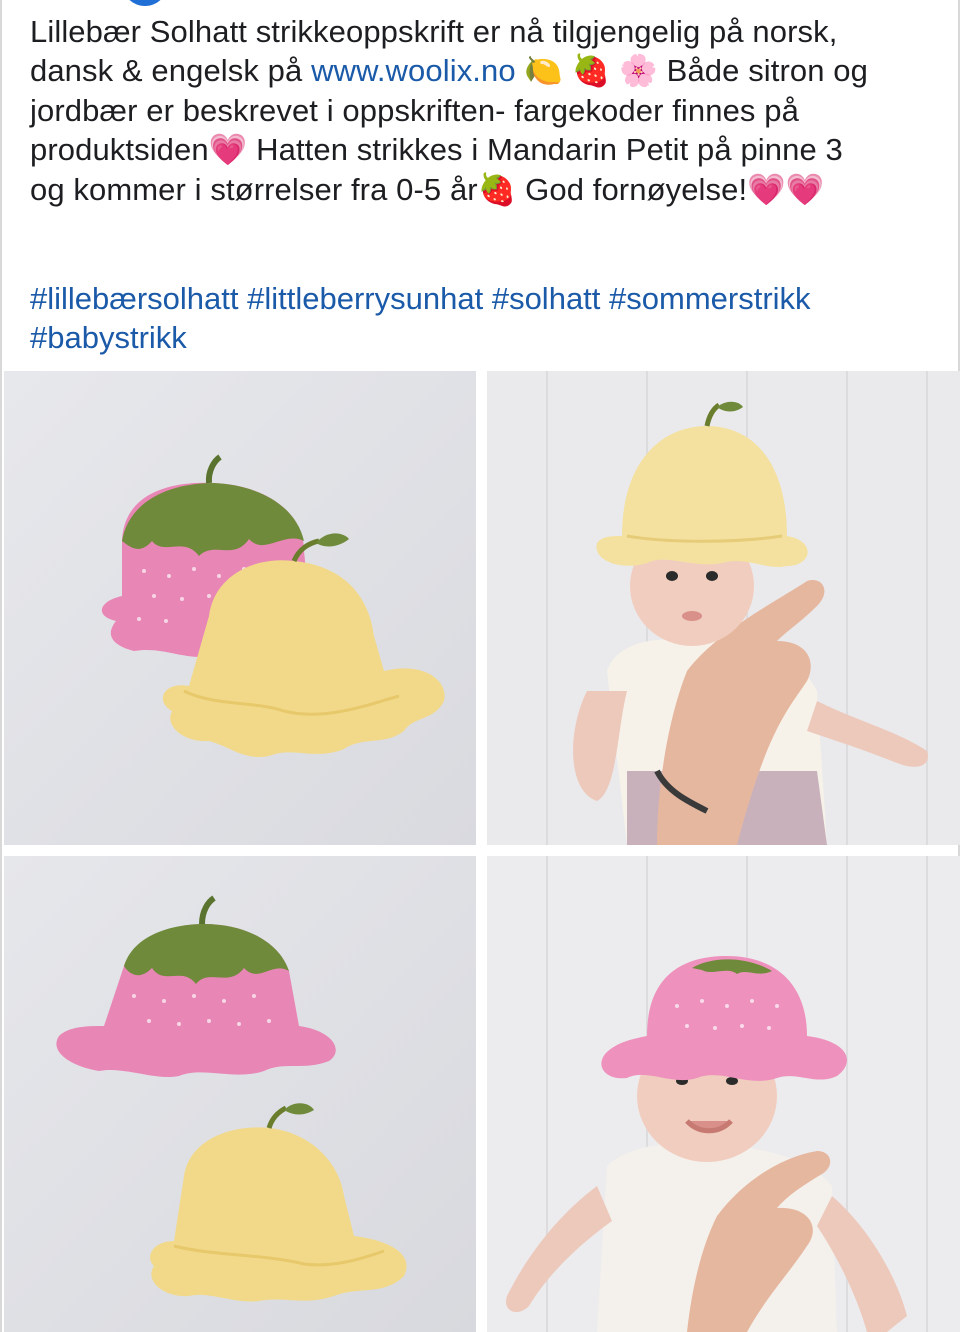  Describe the element at coordinates (638, 71) in the screenshot. I see `blossom-emoji-icon: 🌸` at that location.